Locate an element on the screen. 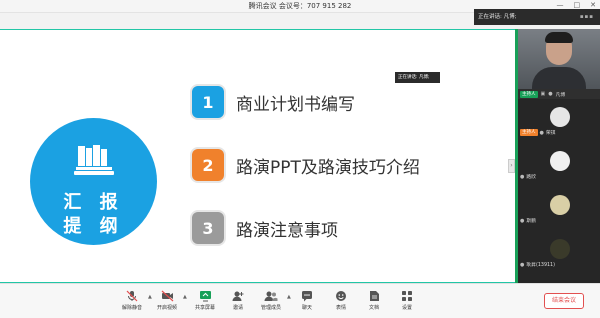  person-body is located at coordinates (559, 78).